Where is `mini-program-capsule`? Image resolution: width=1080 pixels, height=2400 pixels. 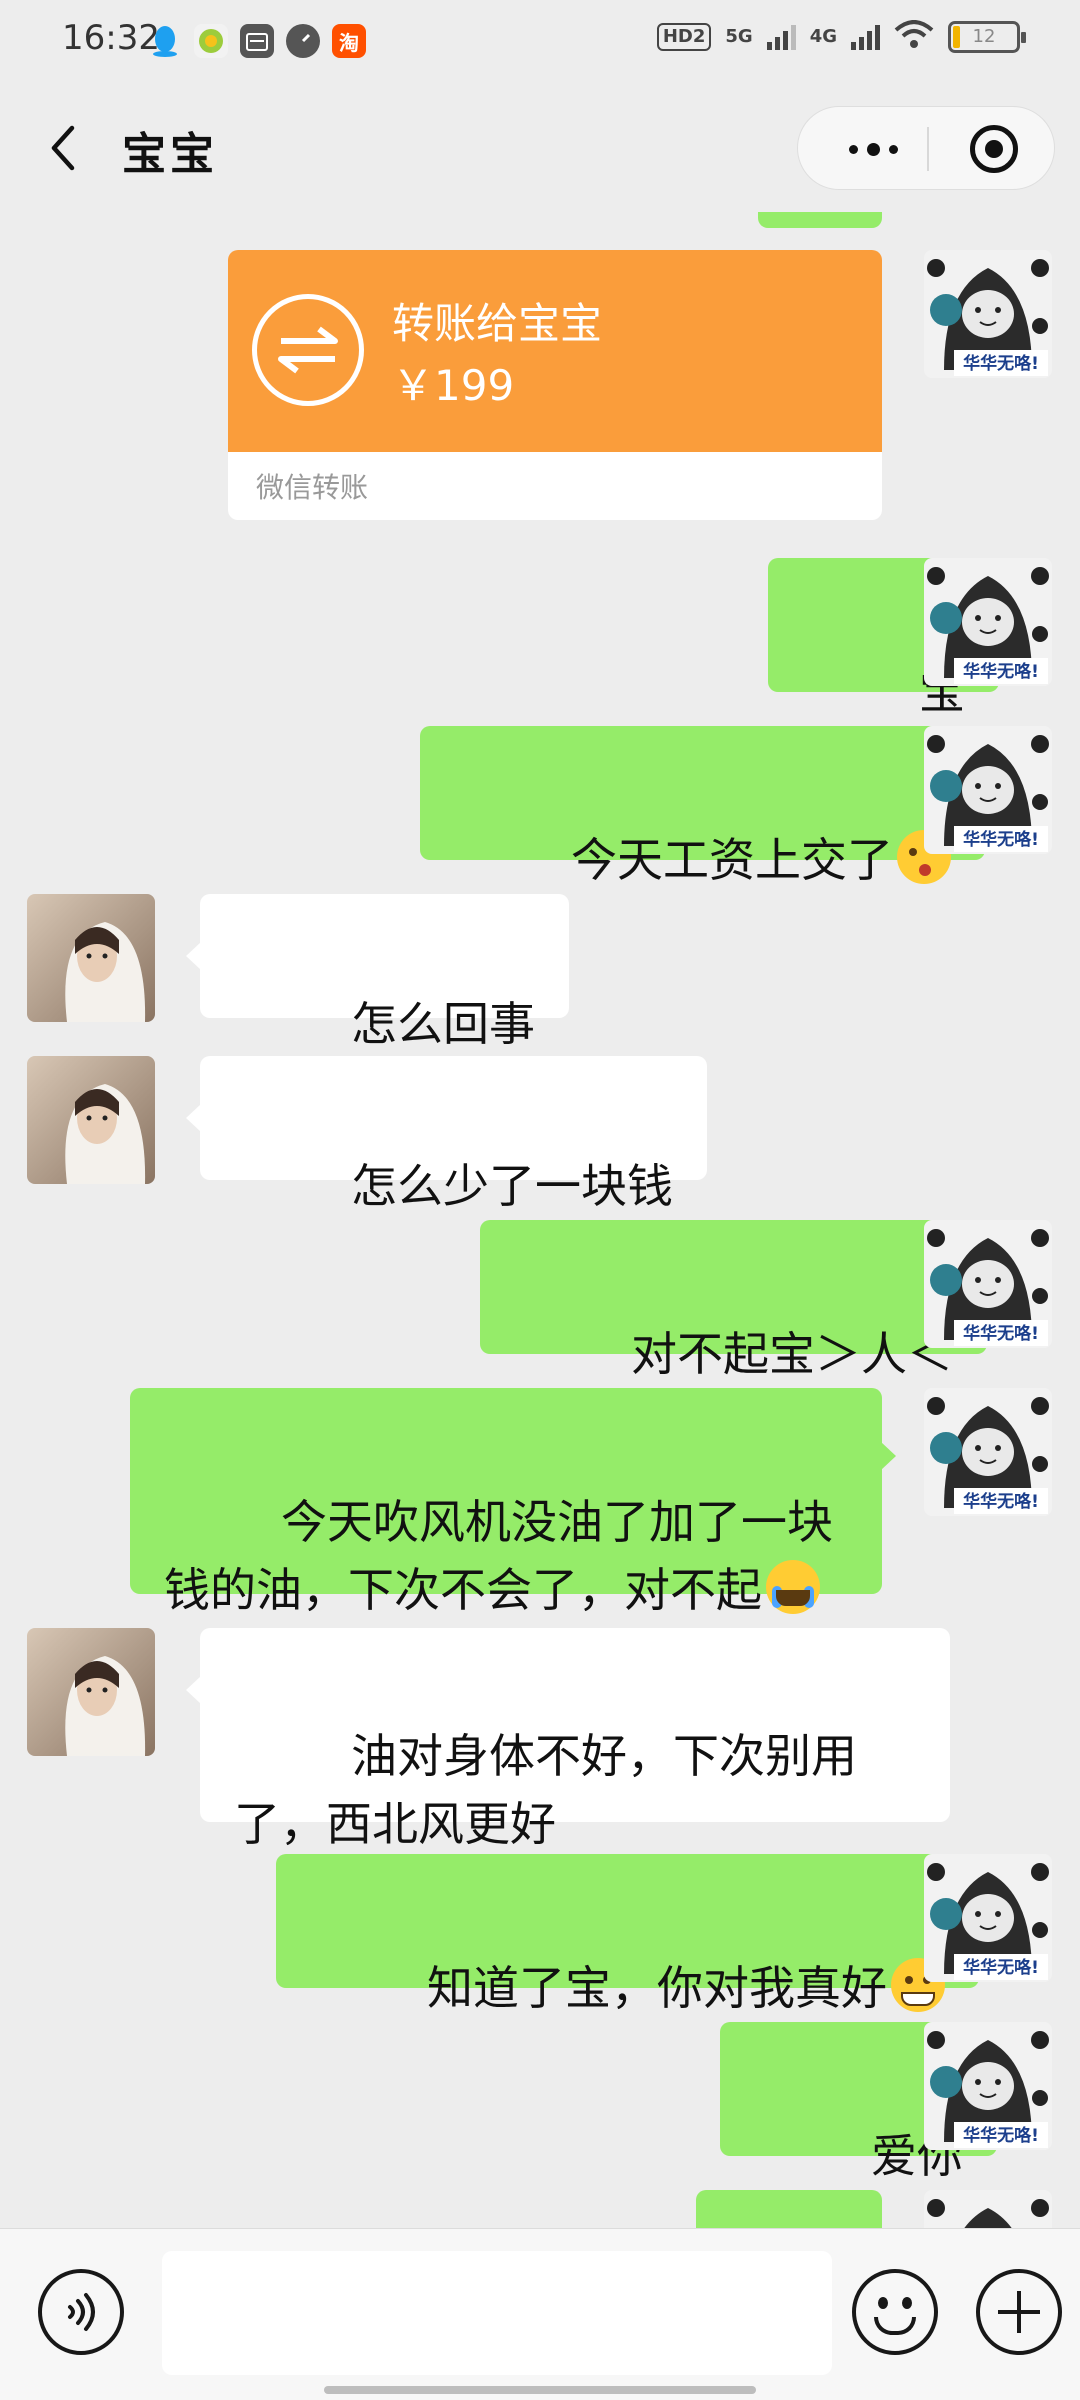
mini-program-capsule is located at coordinates (926, 148).